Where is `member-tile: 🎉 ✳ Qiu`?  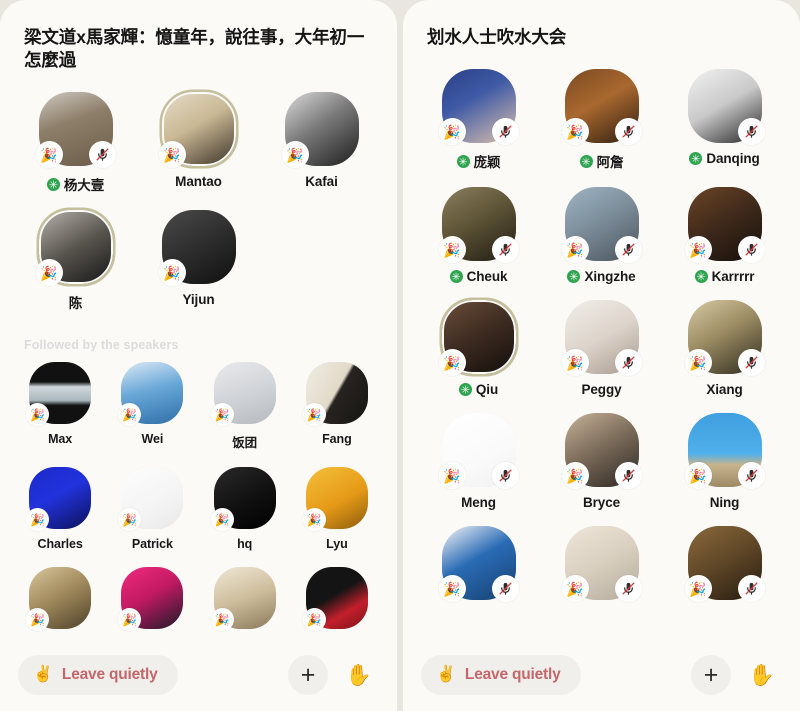 member-tile: 🎉 ✳ Qiu is located at coordinates (478, 354).